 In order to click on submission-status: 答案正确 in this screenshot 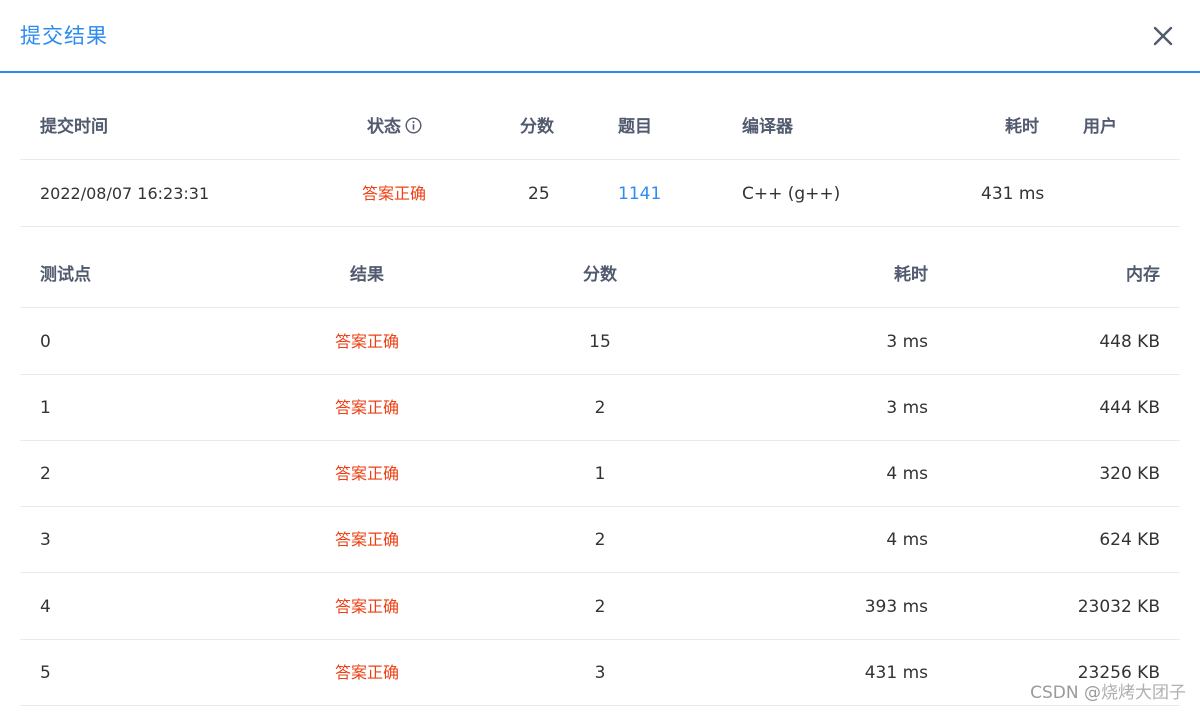, I will do `click(394, 193)`.